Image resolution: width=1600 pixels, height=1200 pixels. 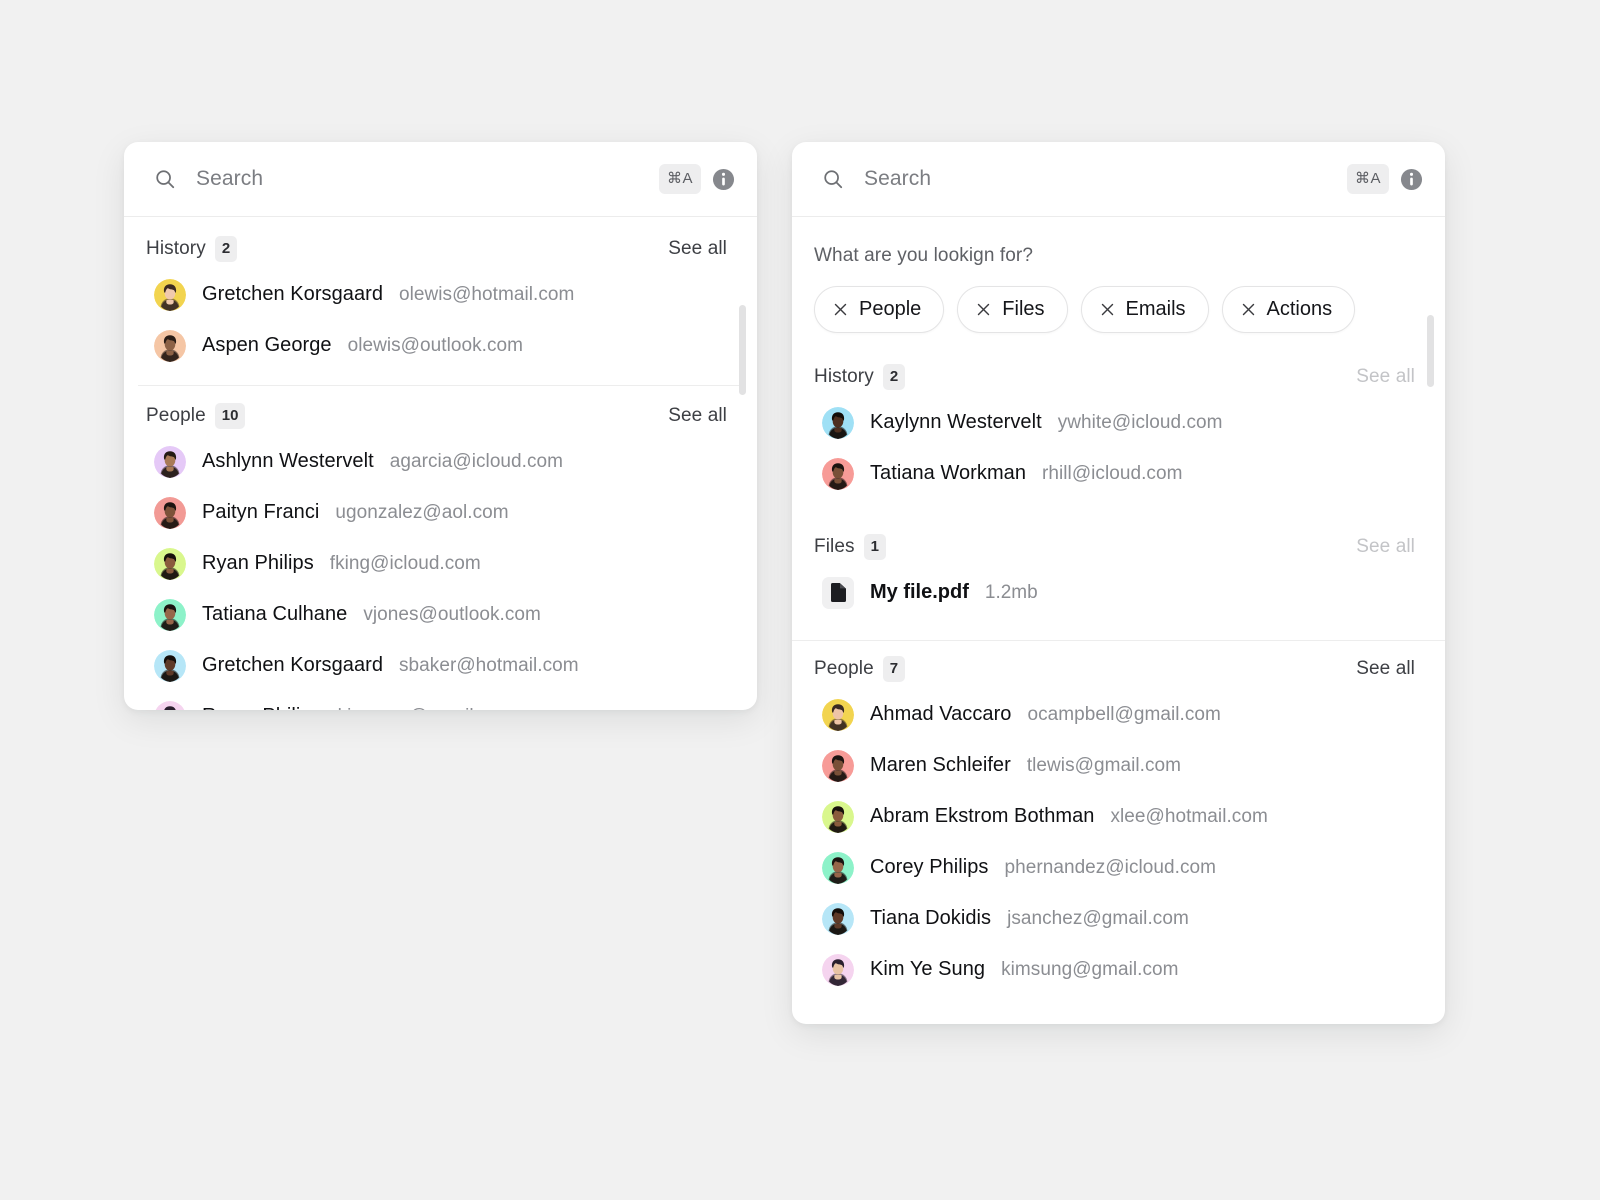 What do you see at coordinates (440, 512) in the screenshot?
I see `list-item: Paityn Franci ugonzalez@aol.com` at bounding box center [440, 512].